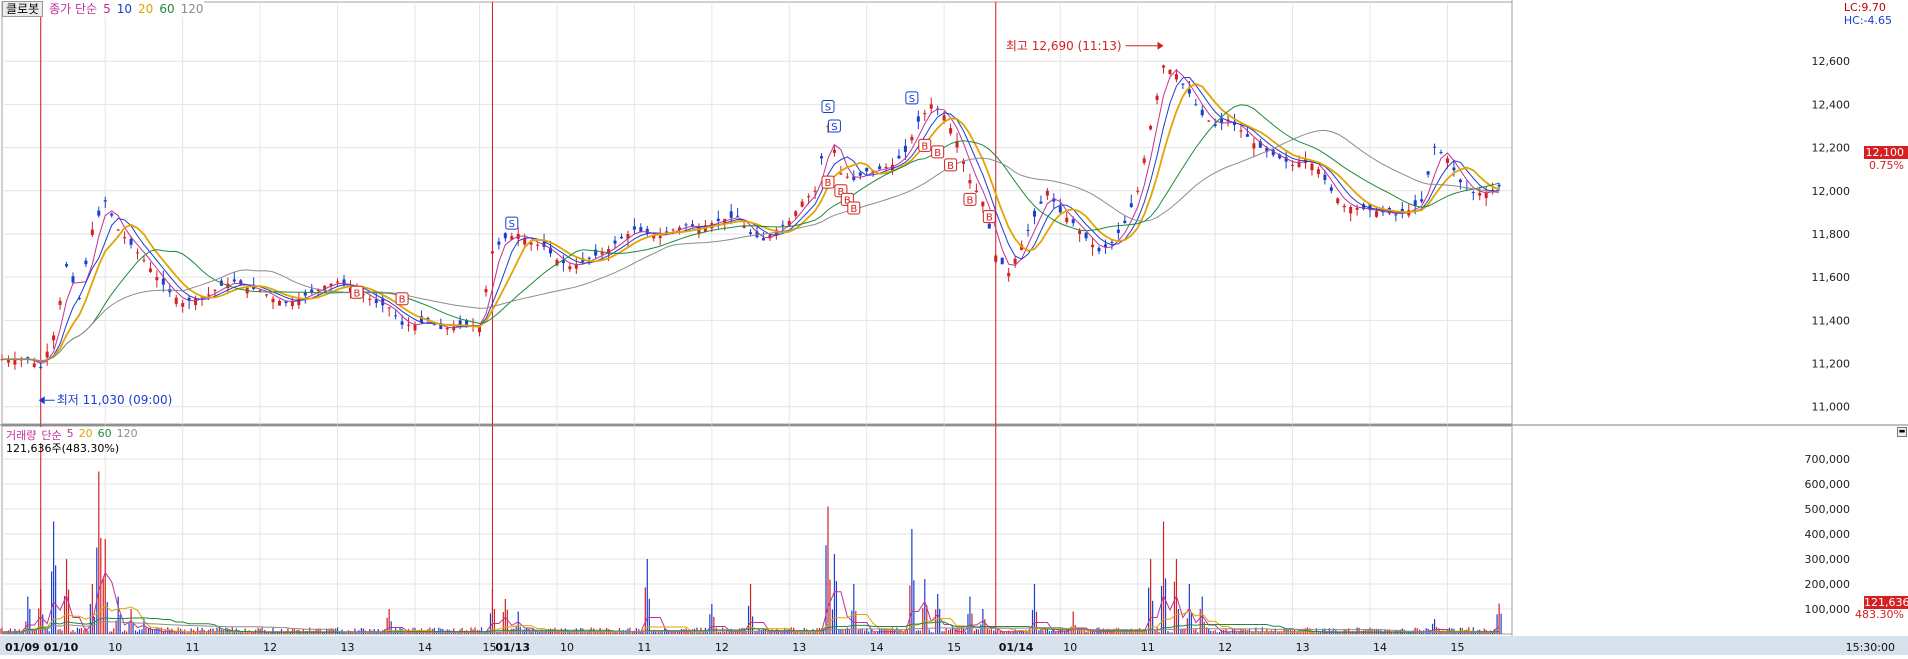 The height and width of the screenshot is (659, 1908). What do you see at coordinates (146, 9) in the screenshot?
I see `ma-20-label: 20` at bounding box center [146, 9].